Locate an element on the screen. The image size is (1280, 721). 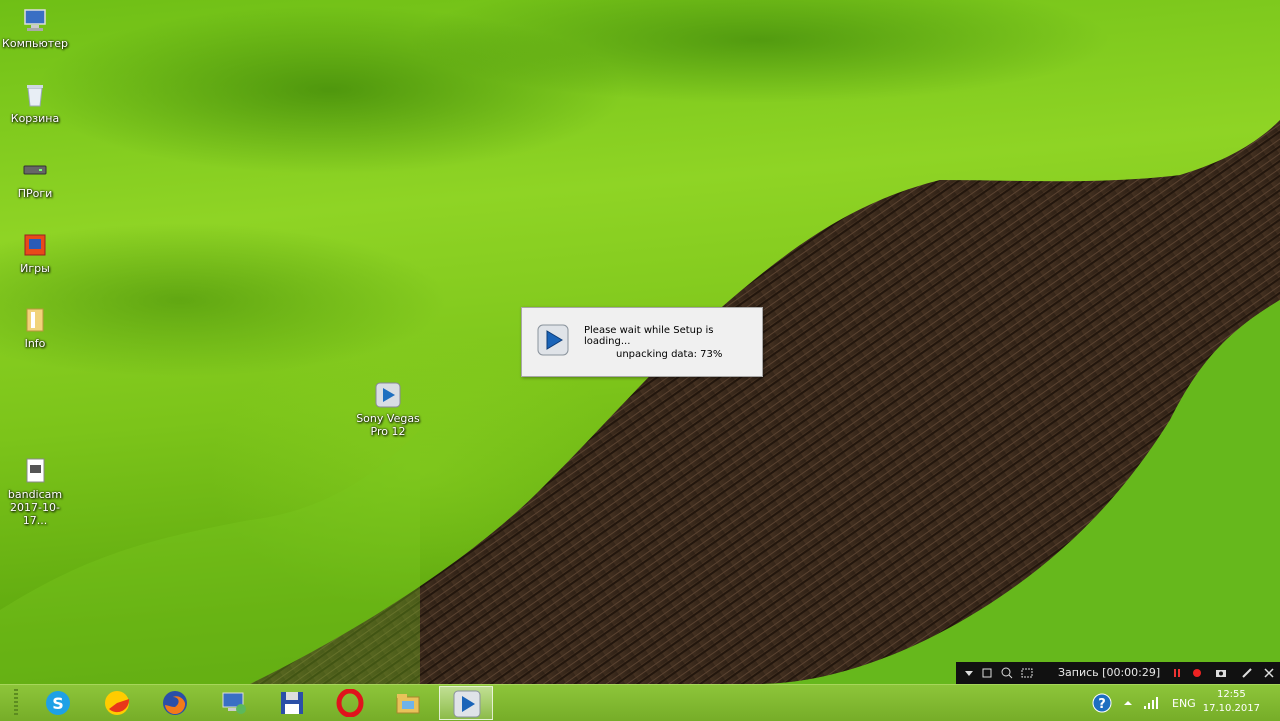
taskbar-skype-button: S is located at coordinates (58, 703).